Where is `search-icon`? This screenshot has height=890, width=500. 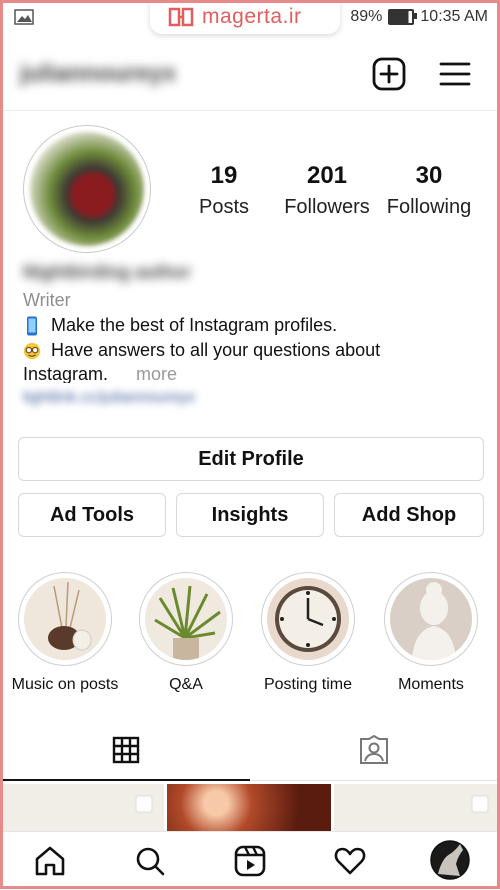
search-icon is located at coordinates (150, 861).